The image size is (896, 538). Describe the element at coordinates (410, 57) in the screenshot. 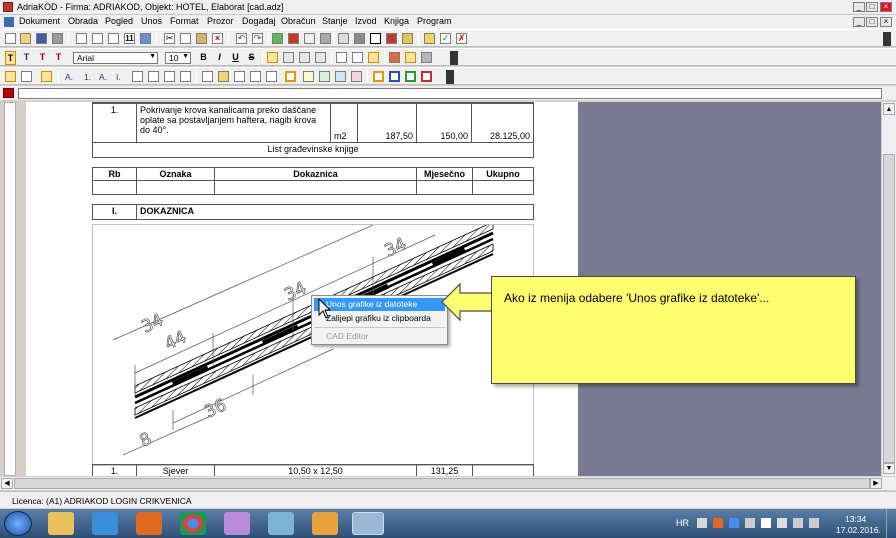

I see `pen-icon` at that location.